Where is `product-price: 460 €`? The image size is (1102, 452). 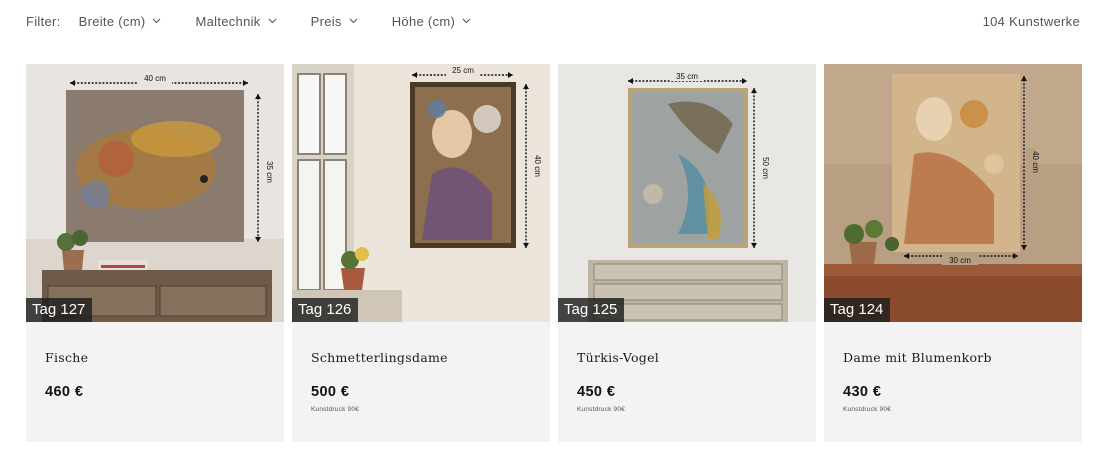
product-price: 460 € is located at coordinates (64, 392).